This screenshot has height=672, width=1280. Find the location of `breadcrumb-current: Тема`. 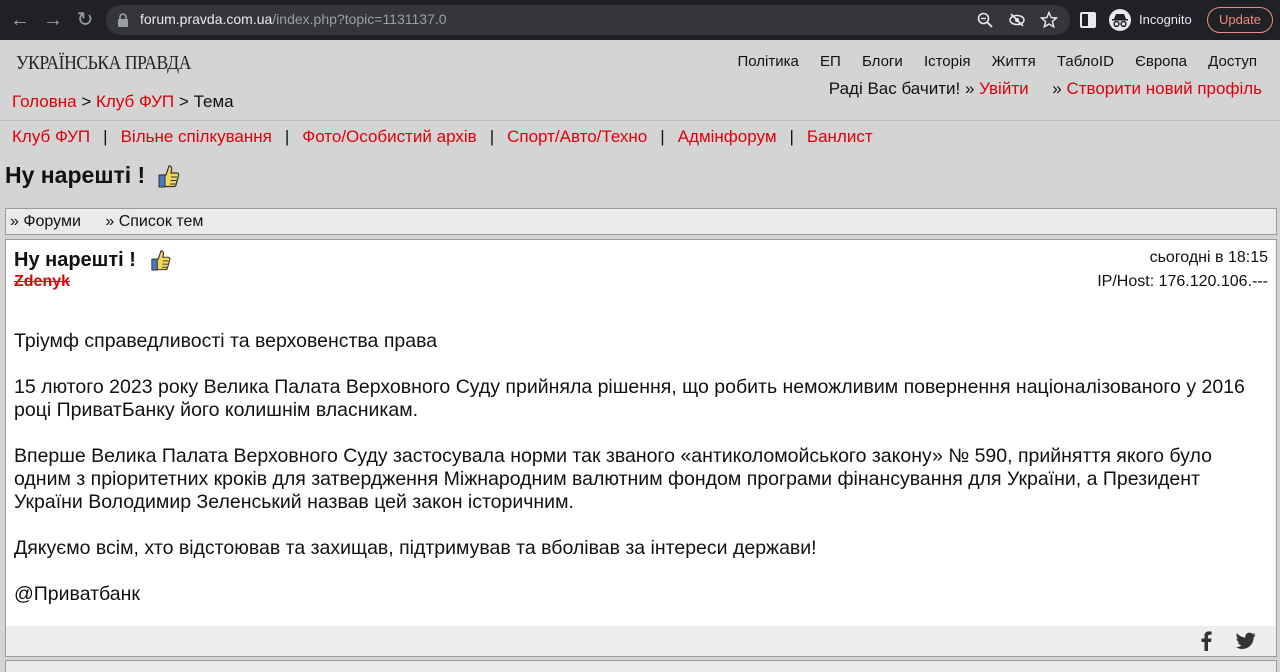

breadcrumb-current: Тема is located at coordinates (213, 101).